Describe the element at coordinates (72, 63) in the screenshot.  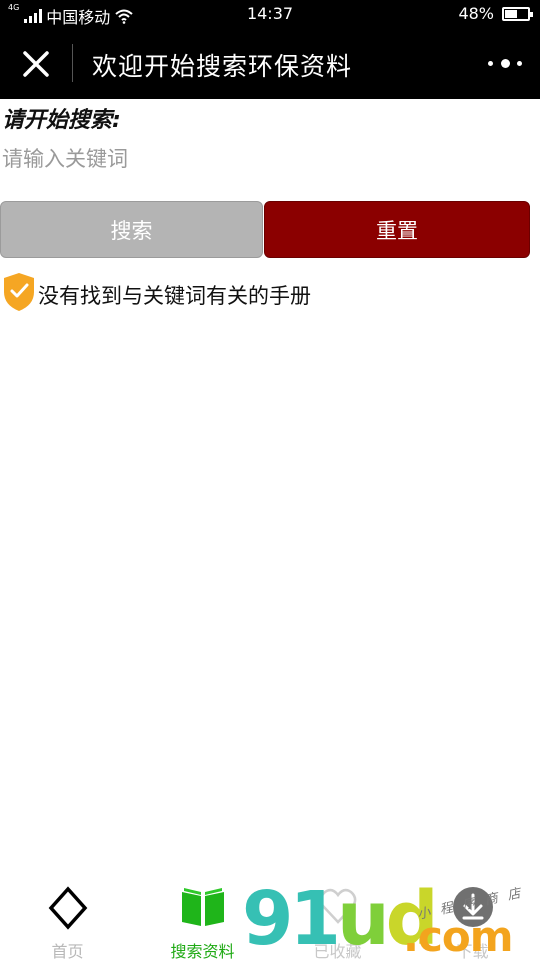
I see `nav-divider` at that location.